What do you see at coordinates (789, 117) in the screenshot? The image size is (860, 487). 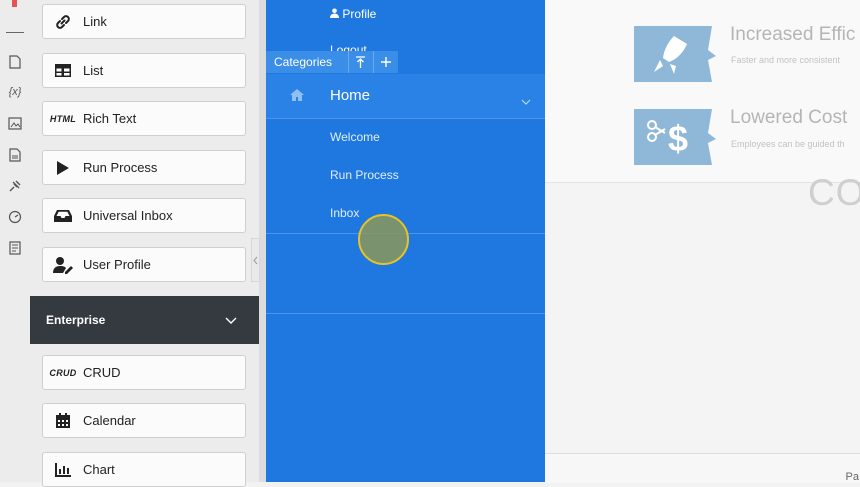 I see `feature-title: Lowered Cost` at bounding box center [789, 117].